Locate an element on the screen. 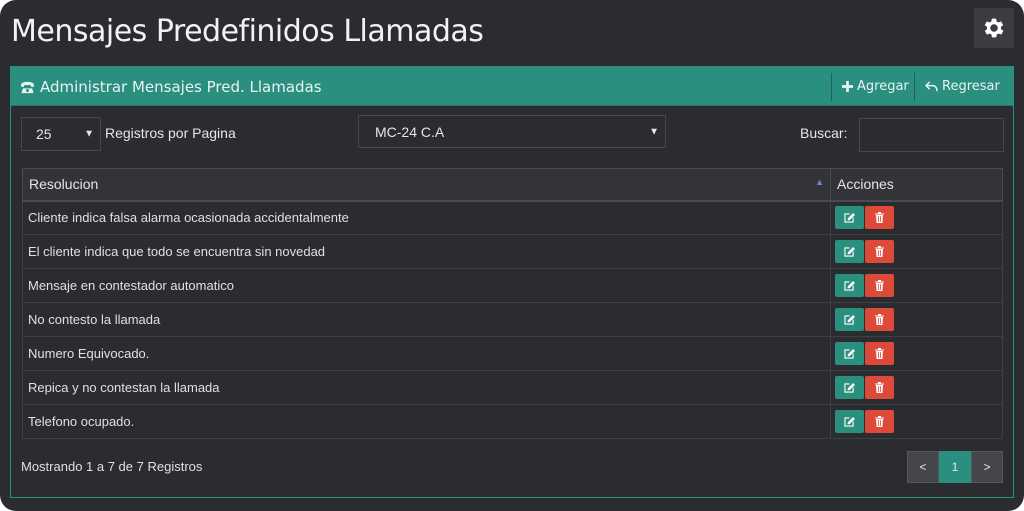 This screenshot has width=1024, height=511. resolucion-cell: Numero Equivocado. is located at coordinates (426, 353).